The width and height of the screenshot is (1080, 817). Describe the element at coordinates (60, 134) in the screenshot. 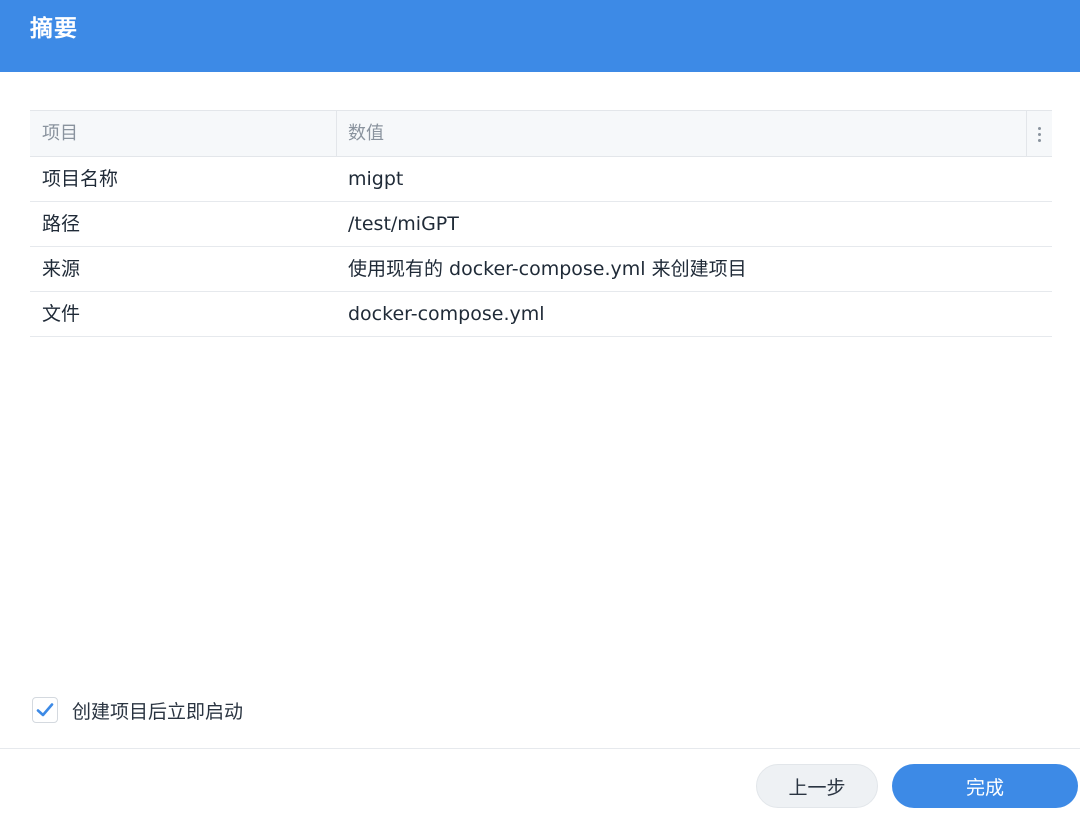

I see `column-header-item: 项目` at that location.